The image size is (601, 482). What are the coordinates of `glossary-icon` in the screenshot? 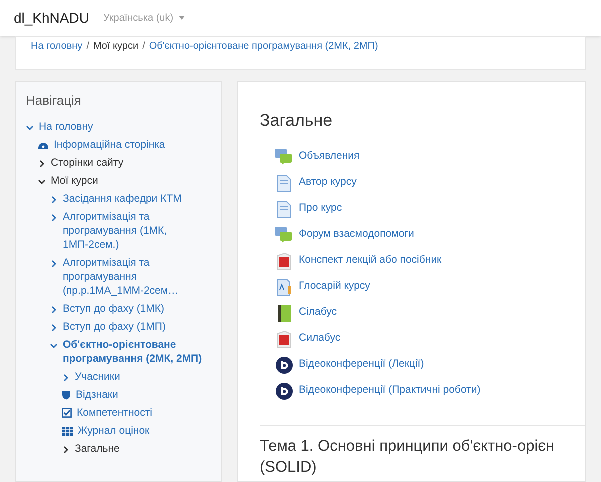 It's located at (284, 287).